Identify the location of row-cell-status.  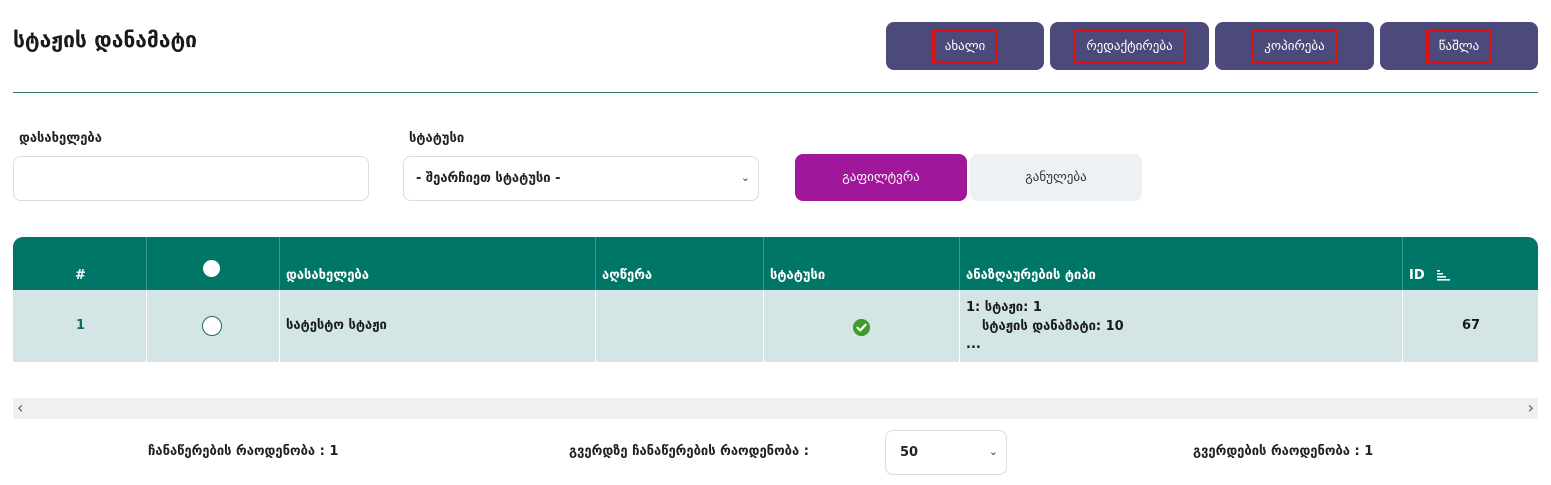
(862, 326).